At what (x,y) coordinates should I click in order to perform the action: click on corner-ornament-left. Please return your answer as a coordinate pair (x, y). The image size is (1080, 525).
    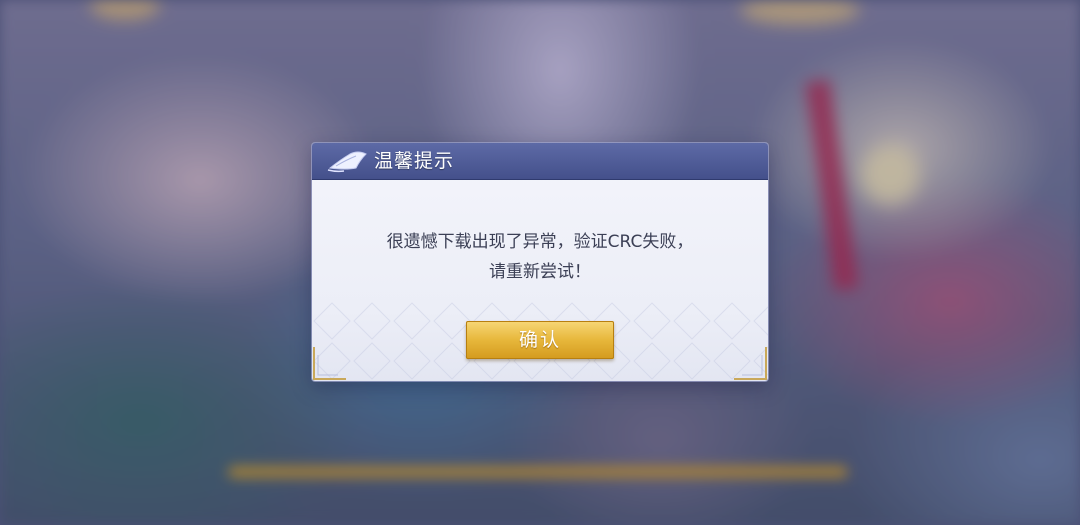
    Looking at the image, I should click on (329, 363).